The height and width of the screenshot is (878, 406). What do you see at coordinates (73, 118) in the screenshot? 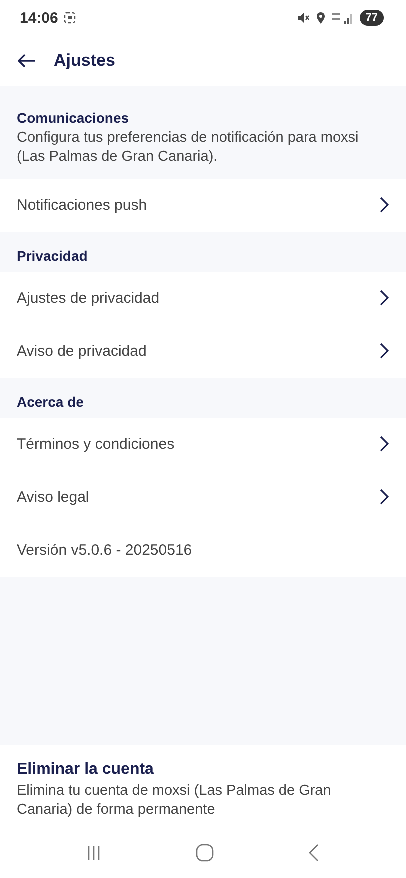
I see `section-title: Comunicaciones` at bounding box center [73, 118].